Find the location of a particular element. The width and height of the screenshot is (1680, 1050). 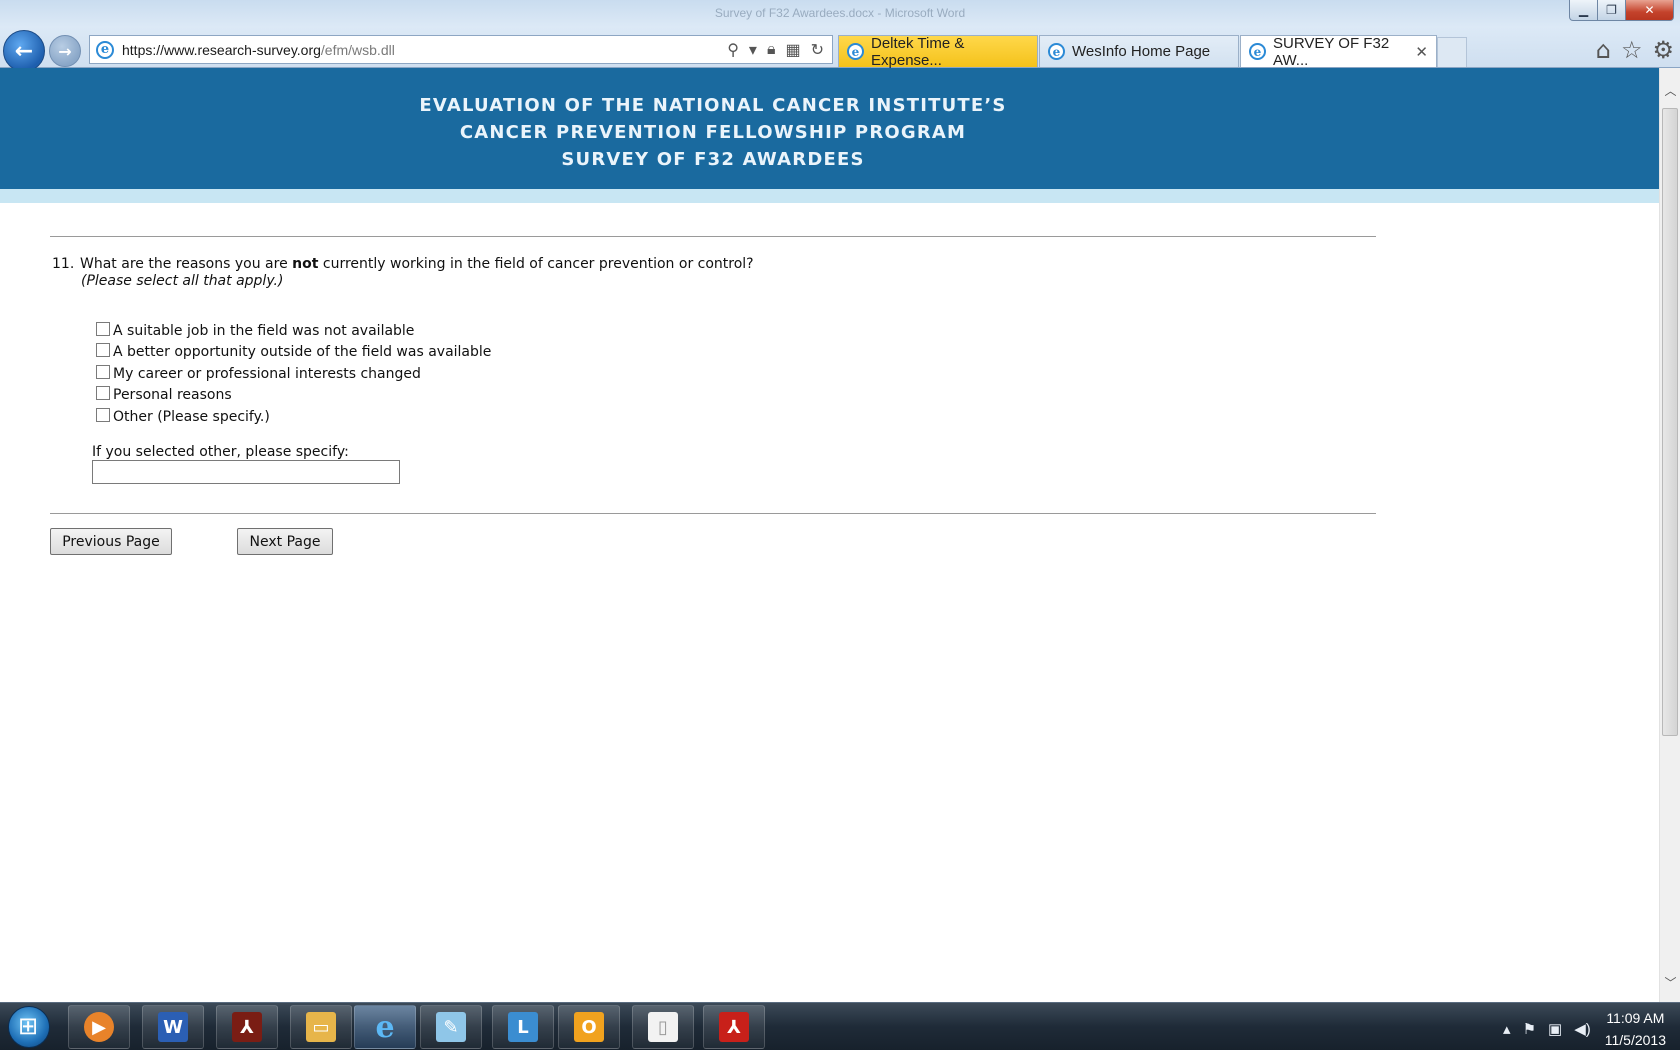

volume-icon: ◀) is located at coordinates (1582, 1029).